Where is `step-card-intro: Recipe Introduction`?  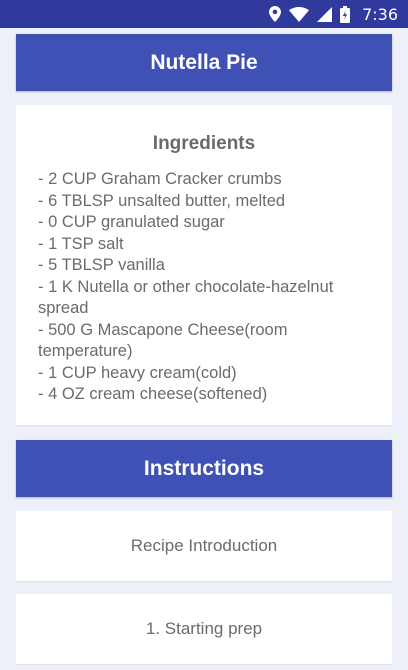 step-card-intro: Recipe Introduction is located at coordinates (204, 546).